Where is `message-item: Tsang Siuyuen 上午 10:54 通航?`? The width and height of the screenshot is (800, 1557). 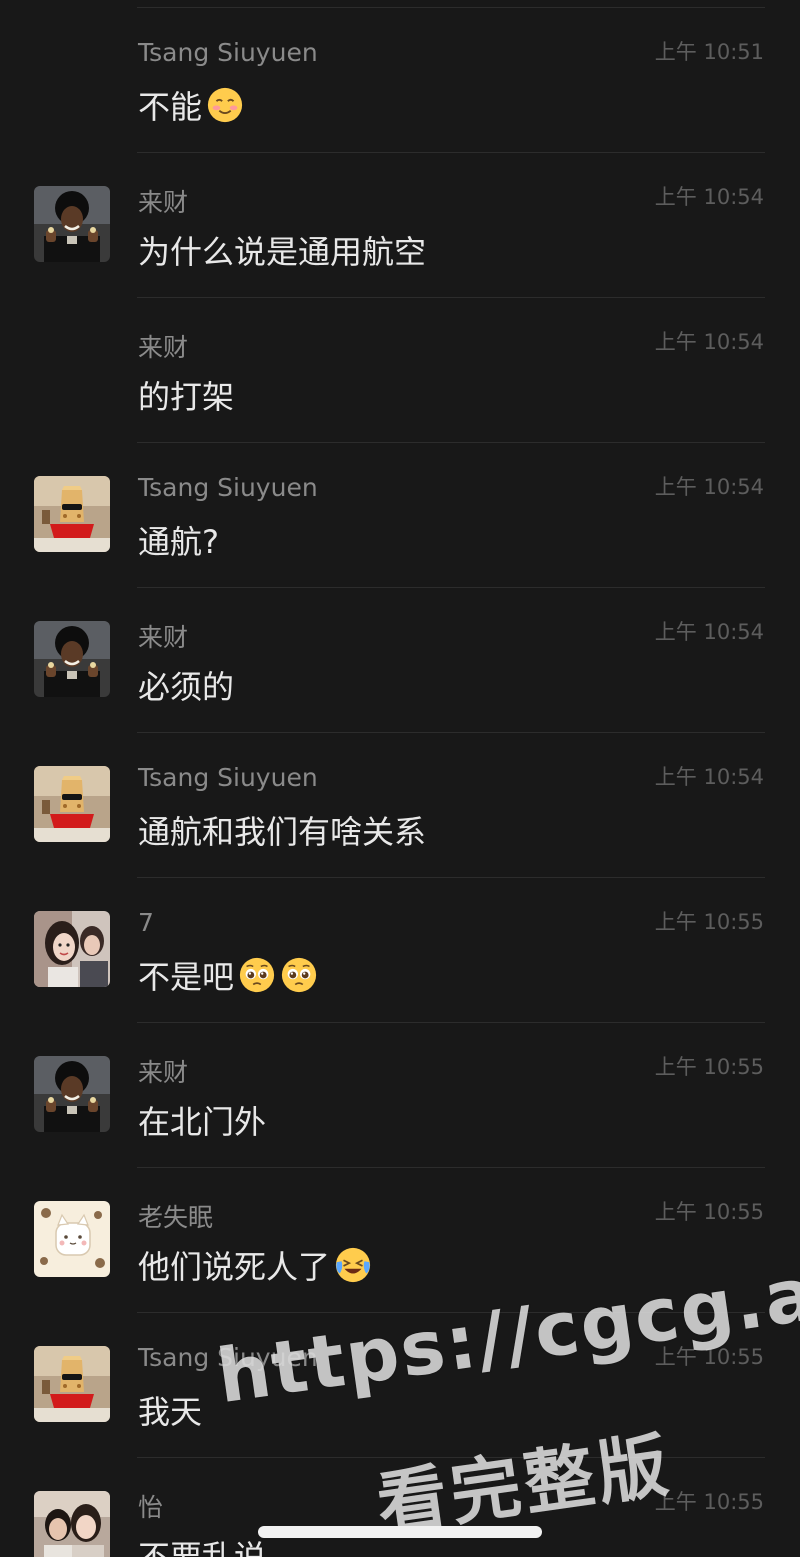
message-item: Tsang Siuyuen 上午 10:54 通航? is located at coordinates (400, 515).